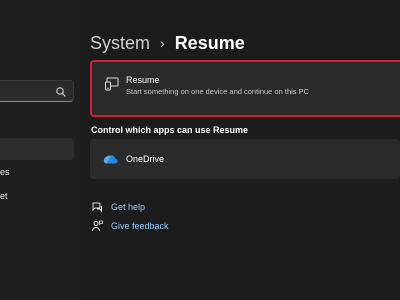 This screenshot has height=300, width=400. I want to click on sidebar-item-partial-2: et, so click(4, 196).